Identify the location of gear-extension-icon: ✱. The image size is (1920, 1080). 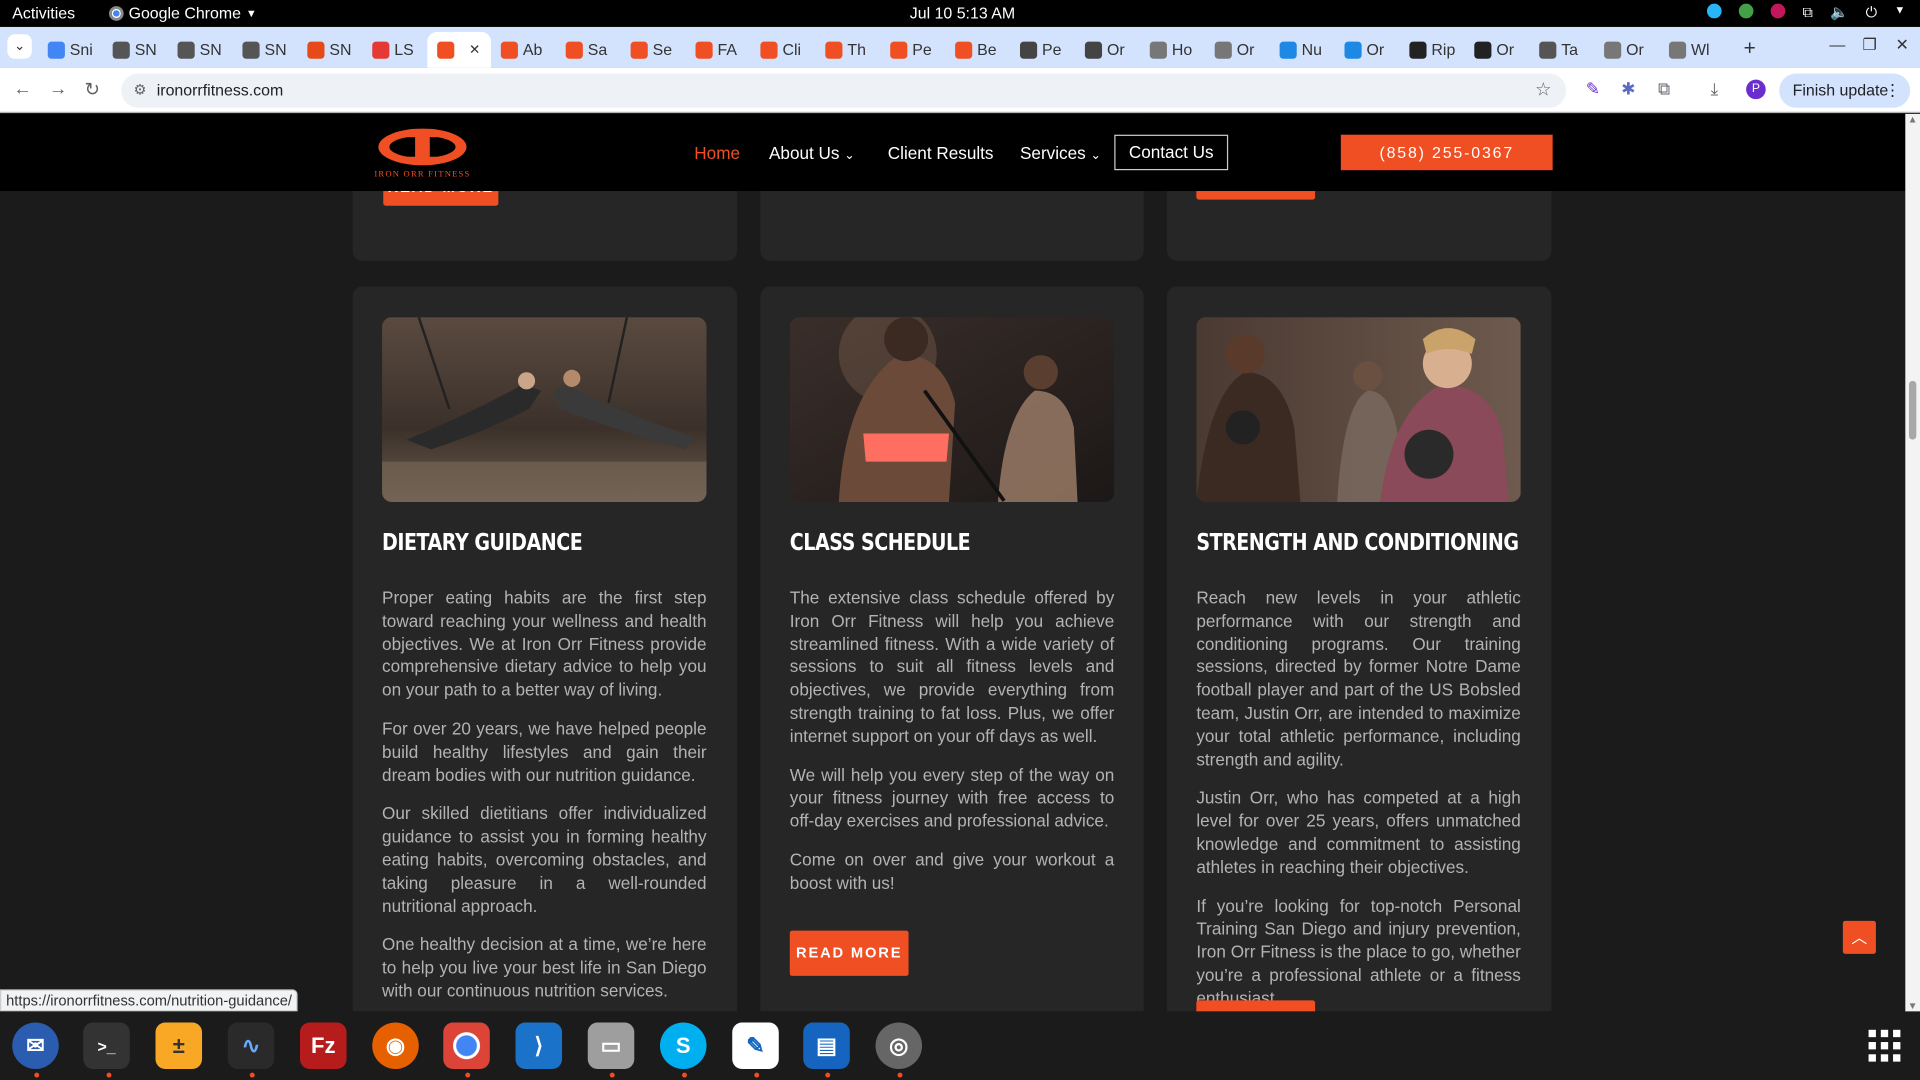
(1628, 88).